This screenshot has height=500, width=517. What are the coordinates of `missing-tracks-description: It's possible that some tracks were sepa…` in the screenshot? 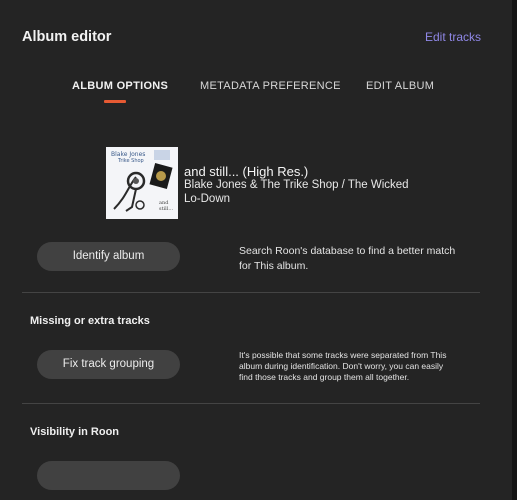 It's located at (342, 366).